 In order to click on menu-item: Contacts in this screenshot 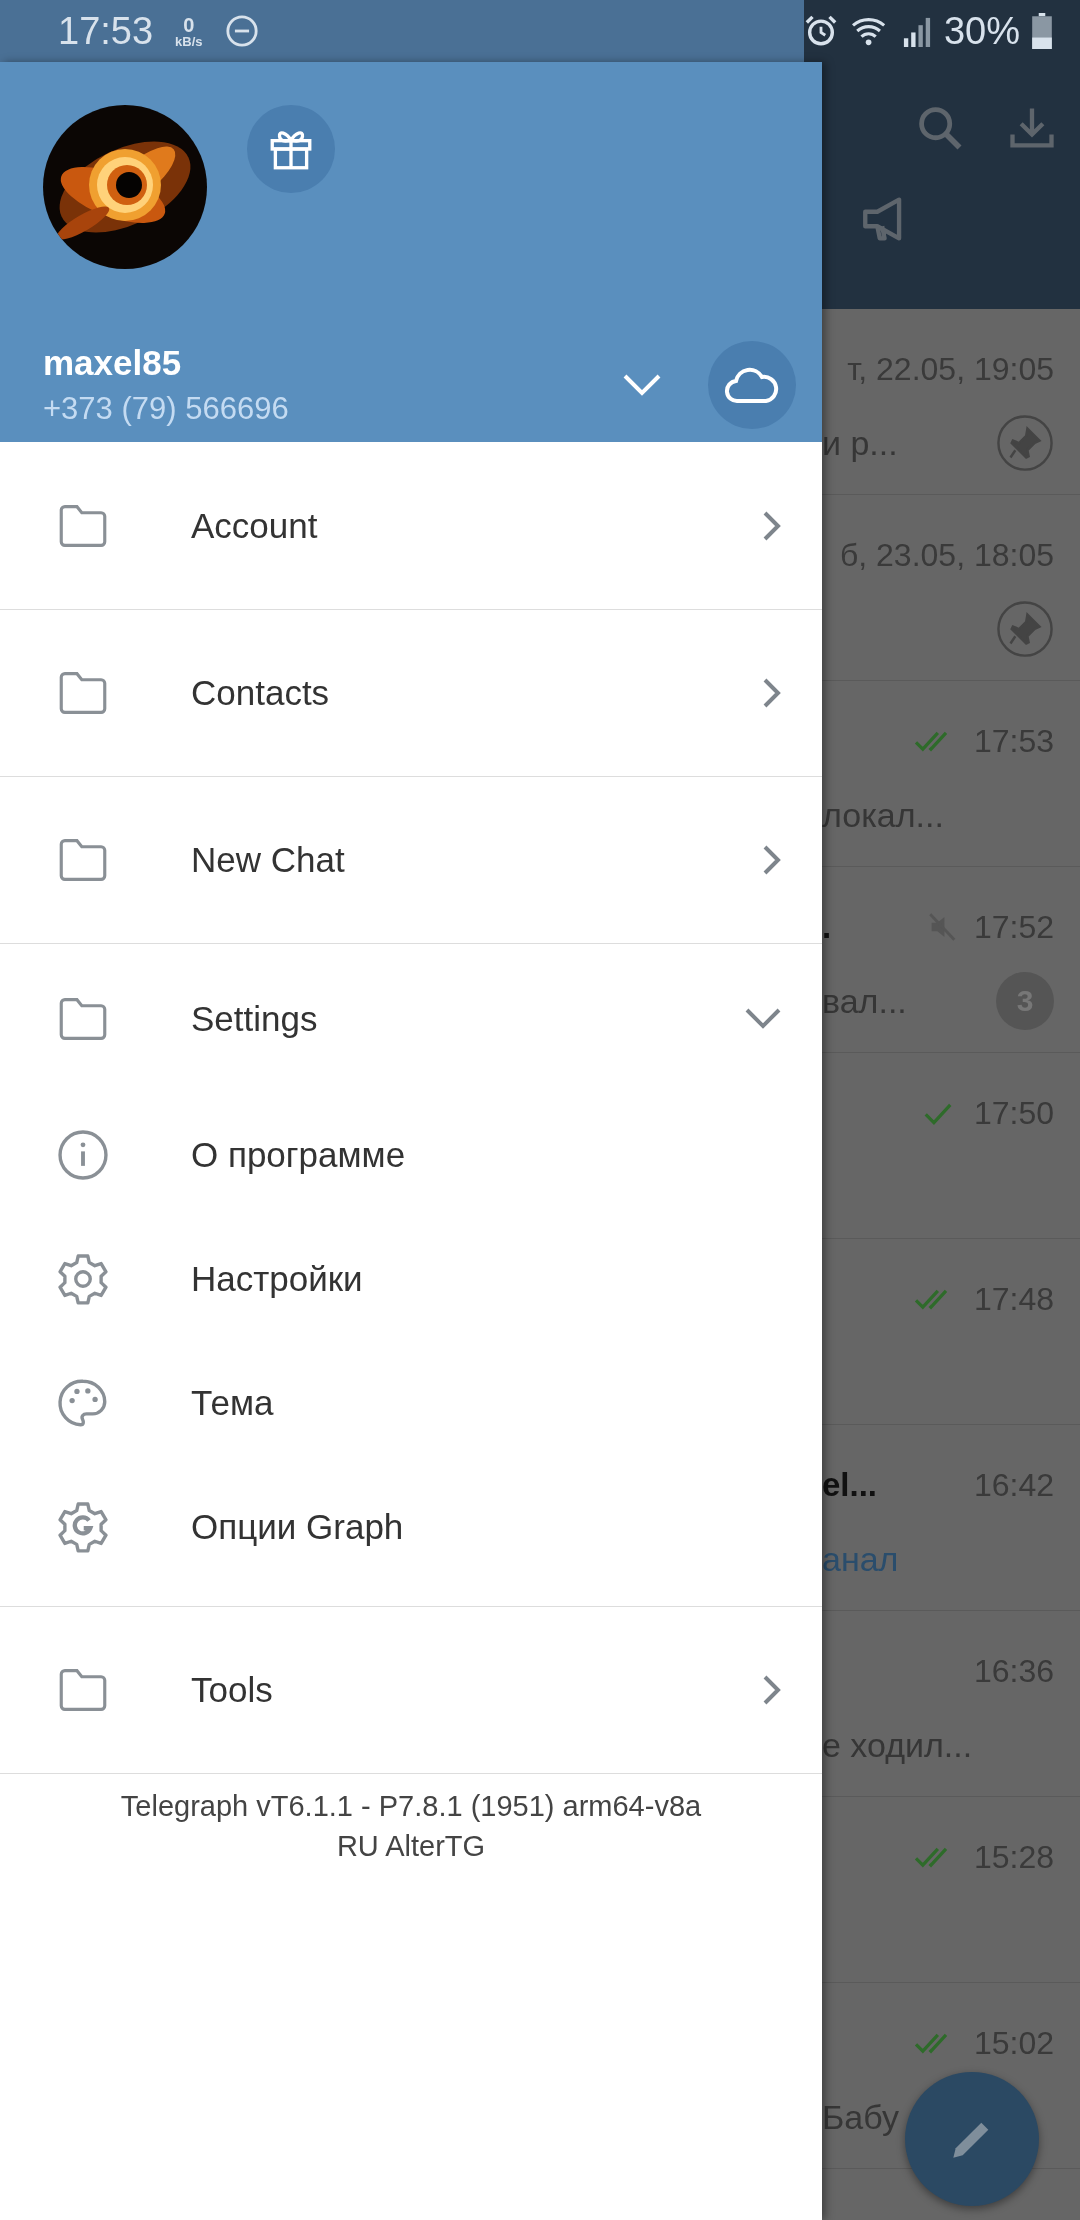, I will do `click(411, 692)`.